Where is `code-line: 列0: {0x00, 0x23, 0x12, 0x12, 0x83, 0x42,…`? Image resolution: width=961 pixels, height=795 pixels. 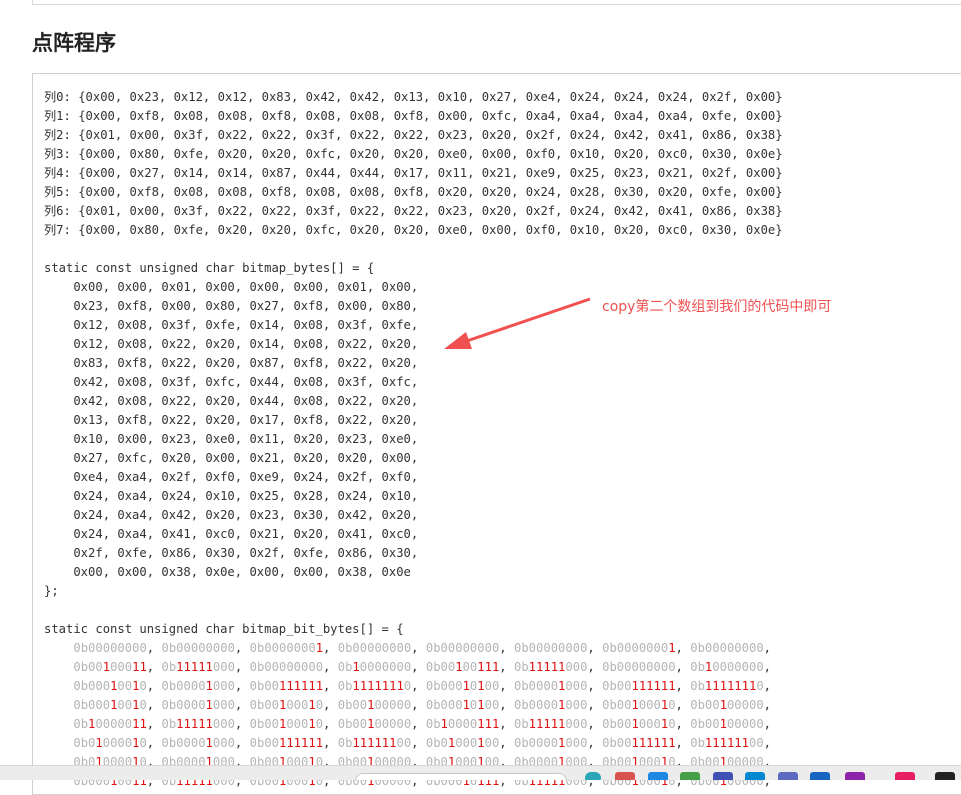
code-line: 列0: {0x00, 0x23, 0x12, 0x12, 0x83, 0x42,… is located at coordinates (413, 97).